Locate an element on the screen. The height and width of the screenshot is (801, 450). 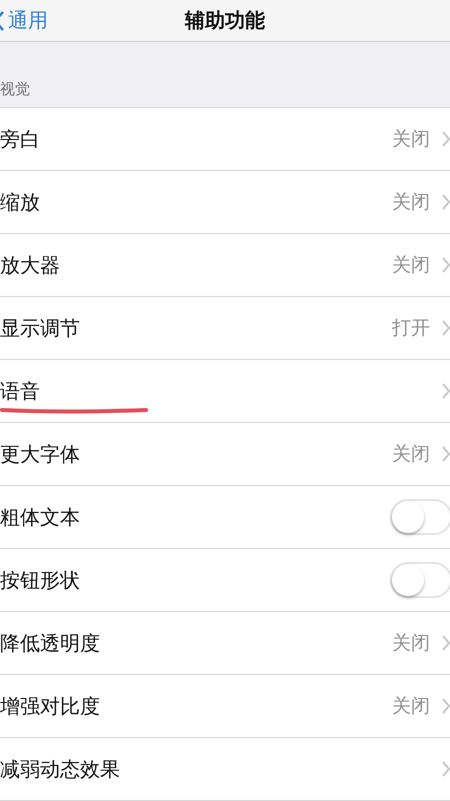
row-value: 打开 is located at coordinates (411, 328).